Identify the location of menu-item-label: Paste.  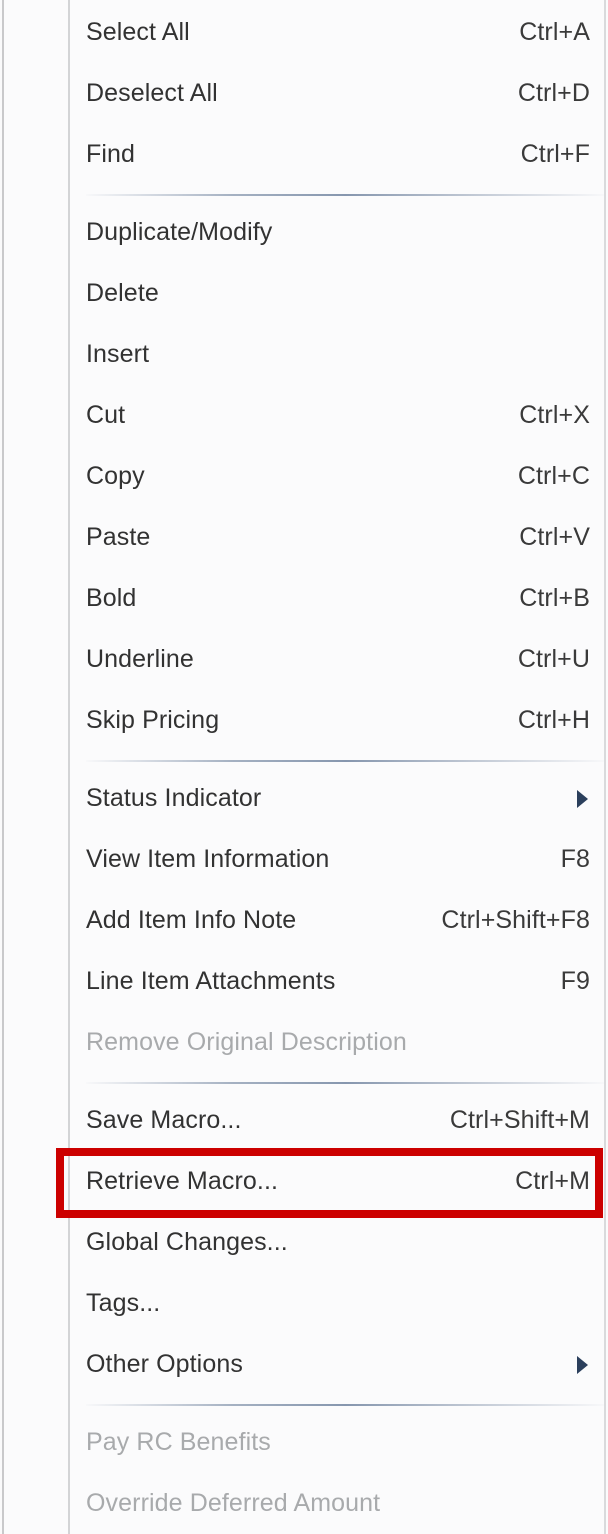
(118, 537).